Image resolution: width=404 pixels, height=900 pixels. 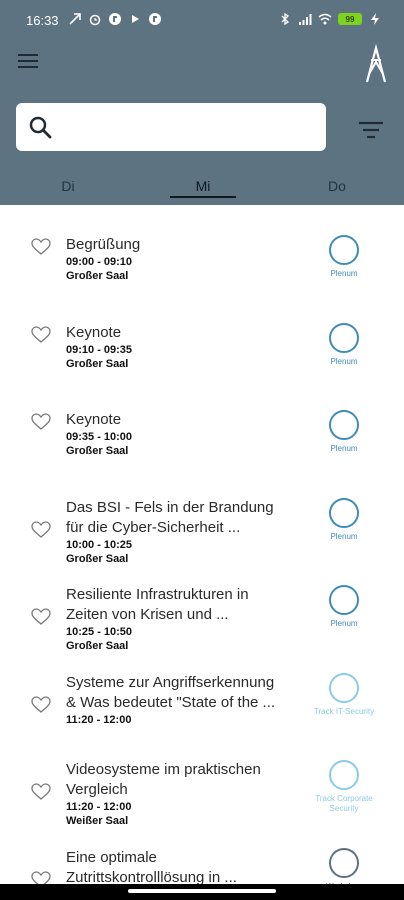 What do you see at coordinates (99, 544) in the screenshot?
I see `session-time: 10:00 - 10:25` at bounding box center [99, 544].